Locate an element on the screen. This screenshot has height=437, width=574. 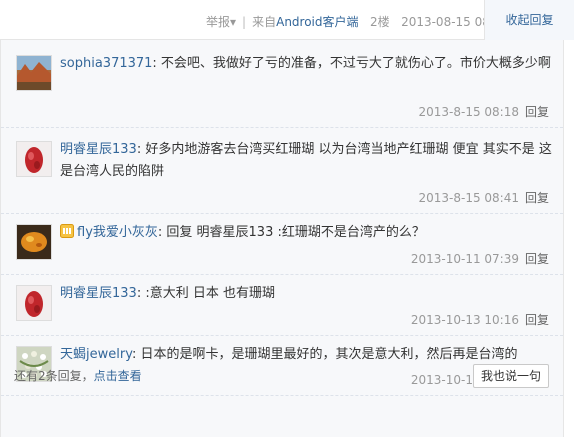
reply-text: 天蝎jewelry: 日本的是啊卡，是珊瑚里最好的，其次是意大利，然后再是台湾的 is located at coordinates (306, 355).